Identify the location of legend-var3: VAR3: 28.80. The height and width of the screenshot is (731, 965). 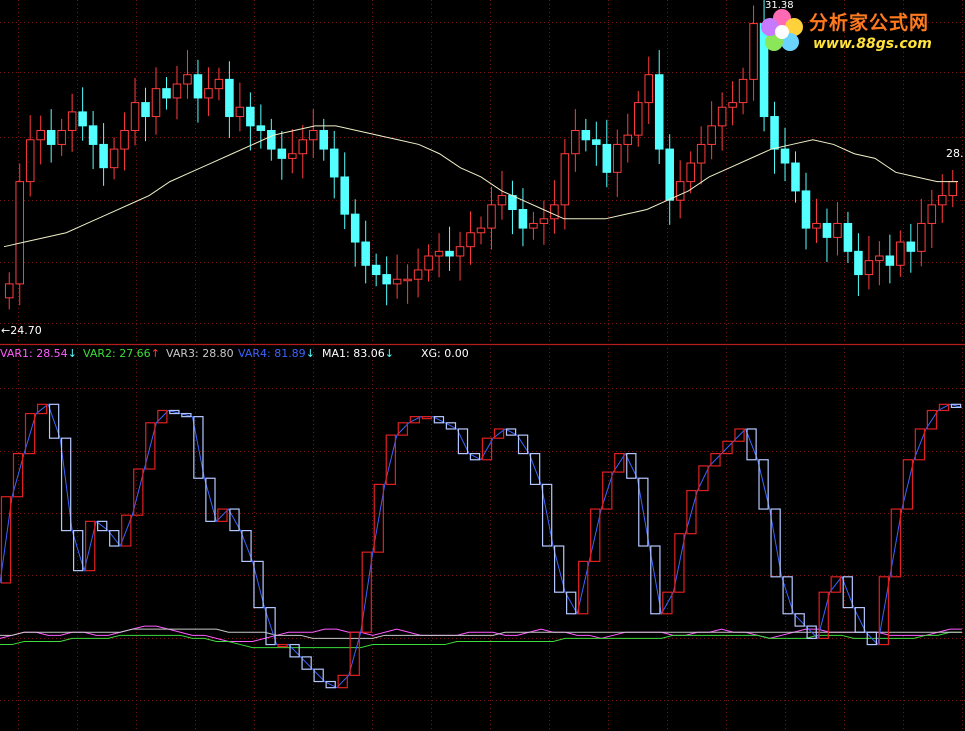
(200, 353).